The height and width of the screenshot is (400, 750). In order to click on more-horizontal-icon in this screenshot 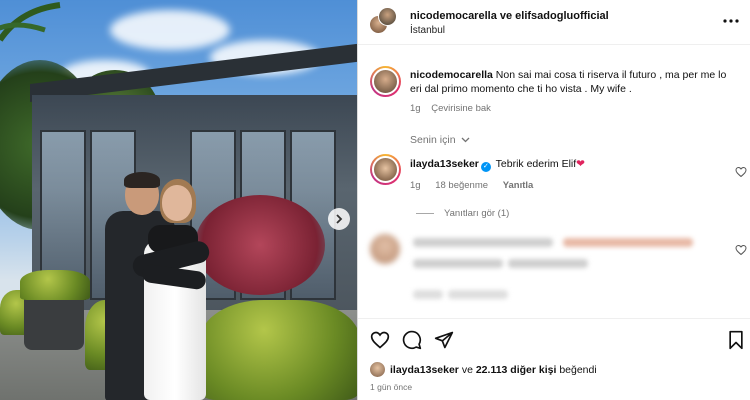, I will do `click(731, 21)`.